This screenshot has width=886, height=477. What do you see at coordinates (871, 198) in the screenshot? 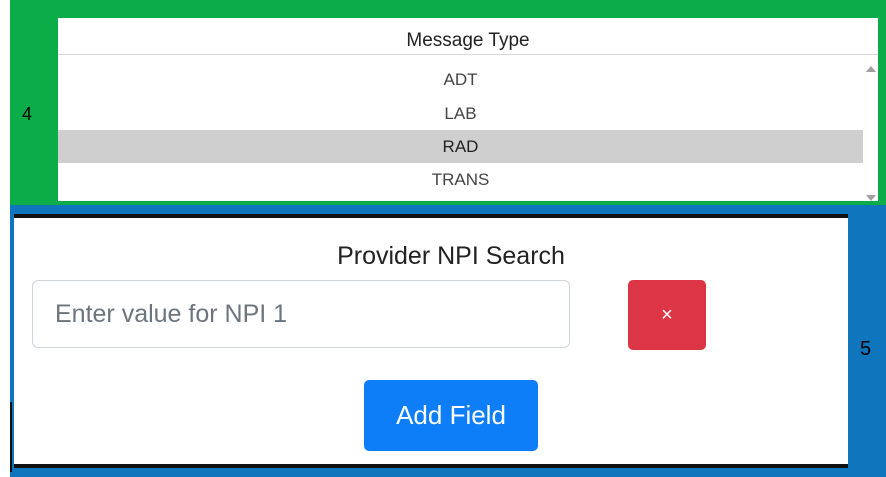
I see `scroll-down-icon` at bounding box center [871, 198].